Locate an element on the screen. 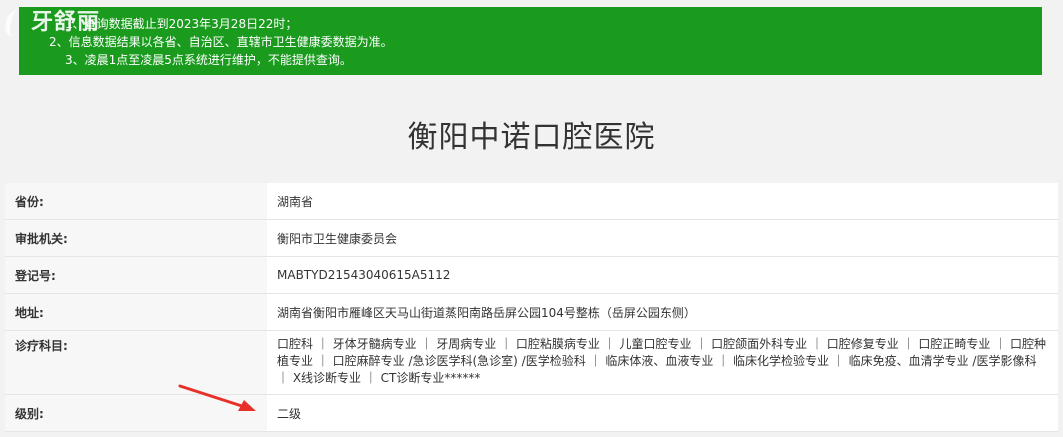  watermark-mark-icon is located at coordinates (16, 23).